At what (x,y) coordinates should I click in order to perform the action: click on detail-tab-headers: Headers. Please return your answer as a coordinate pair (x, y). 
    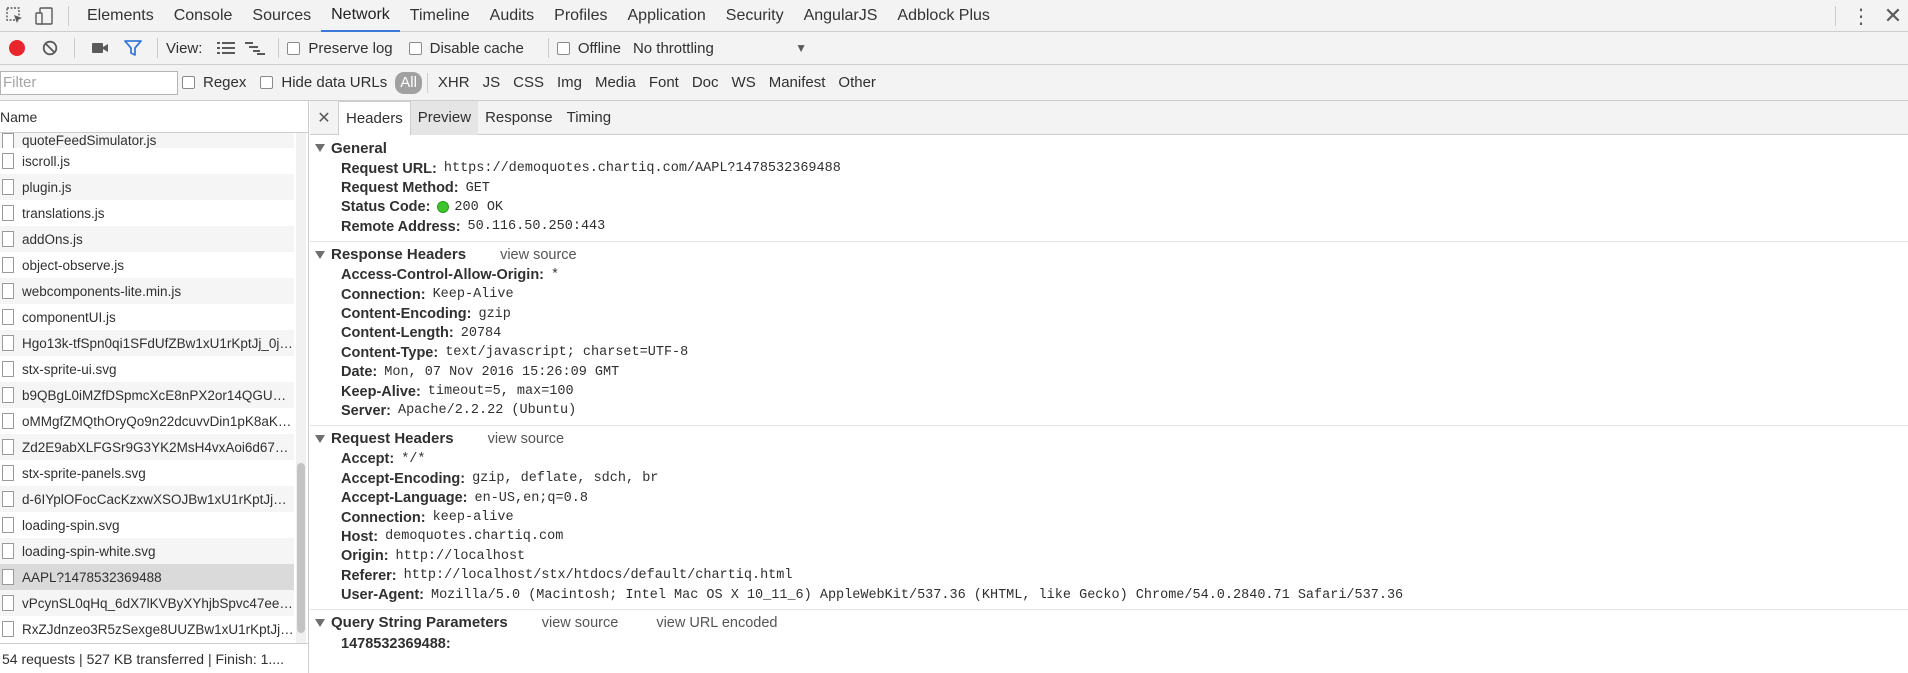
    Looking at the image, I should click on (374, 118).